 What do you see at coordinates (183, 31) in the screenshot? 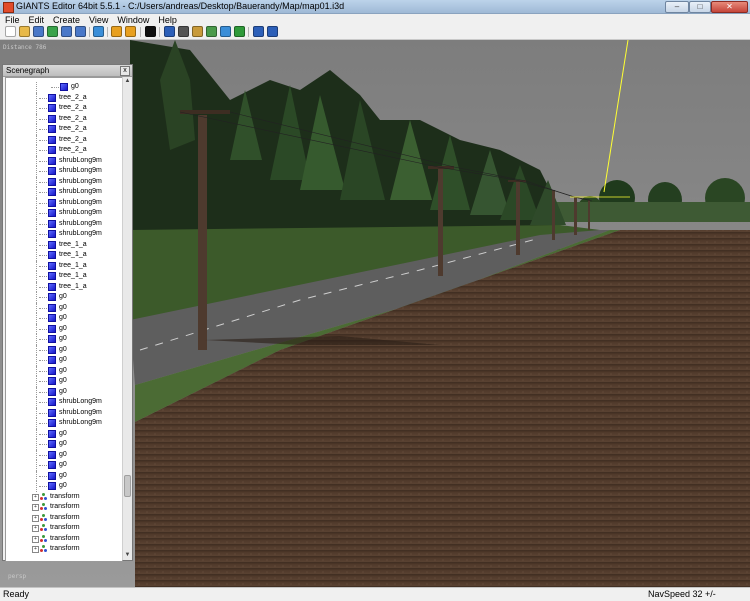
I see `move-icon` at bounding box center [183, 31].